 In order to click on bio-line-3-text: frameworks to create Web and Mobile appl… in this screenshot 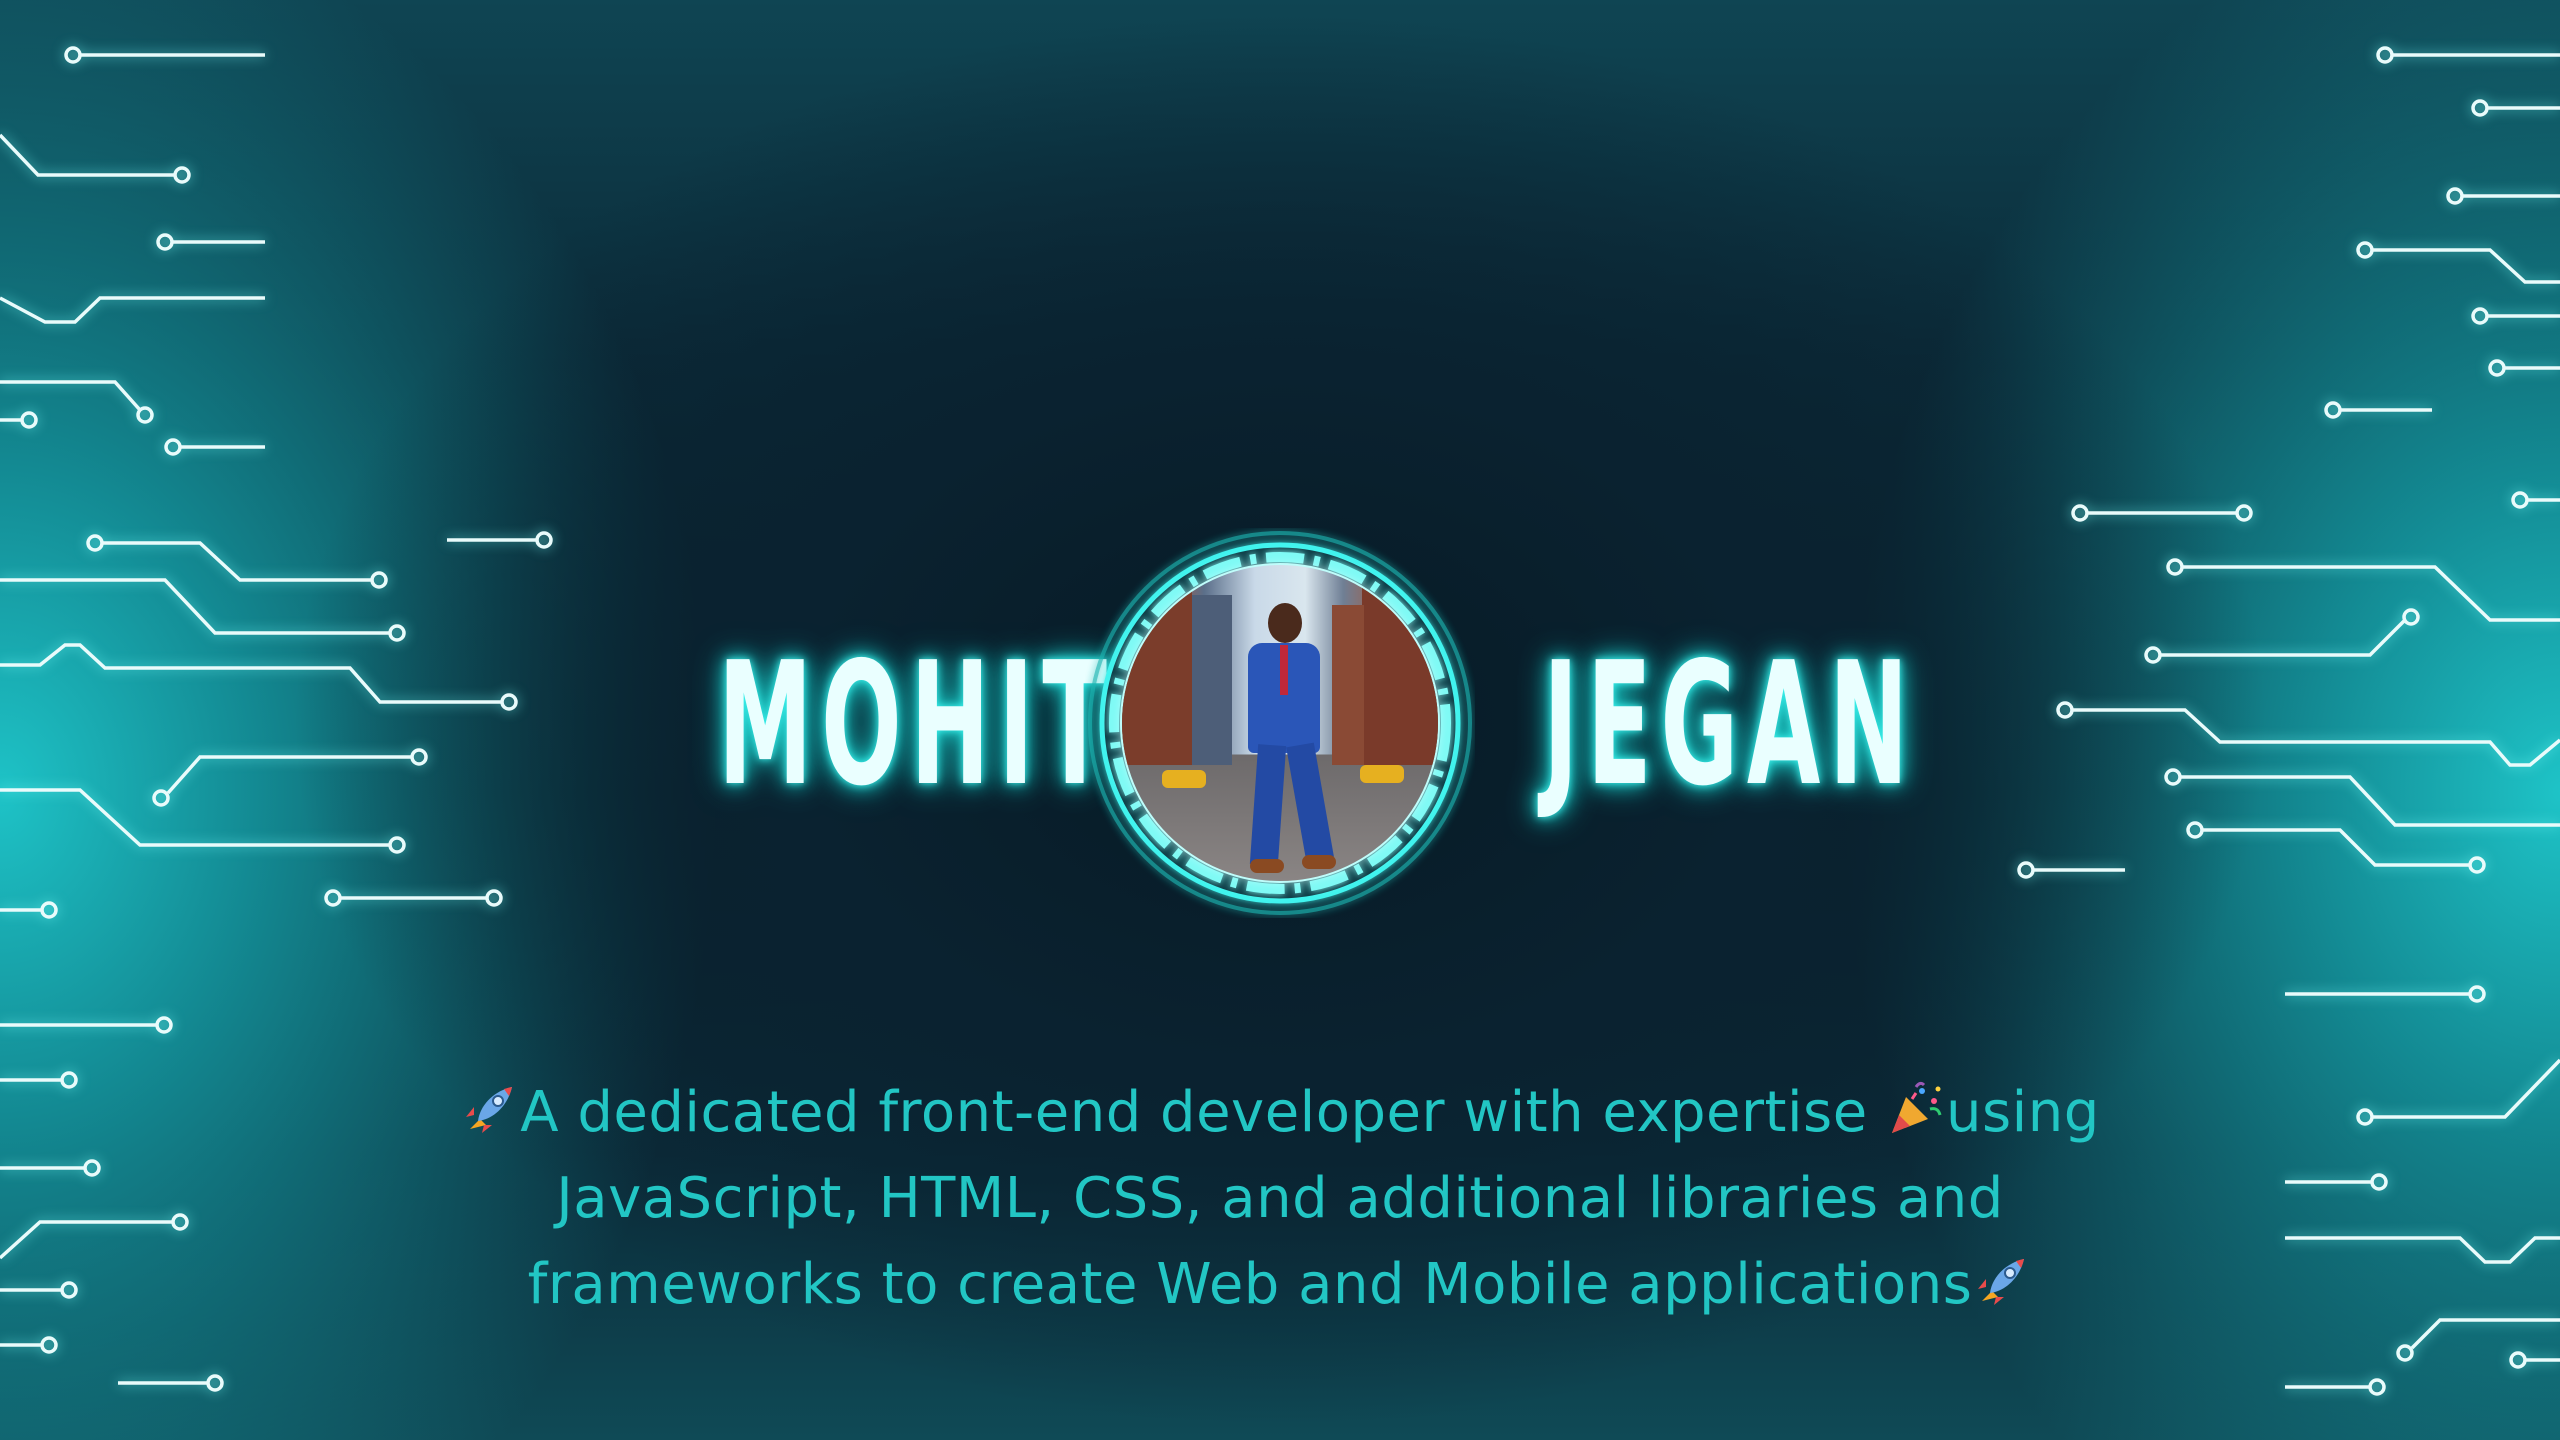, I will do `click(1250, 1284)`.